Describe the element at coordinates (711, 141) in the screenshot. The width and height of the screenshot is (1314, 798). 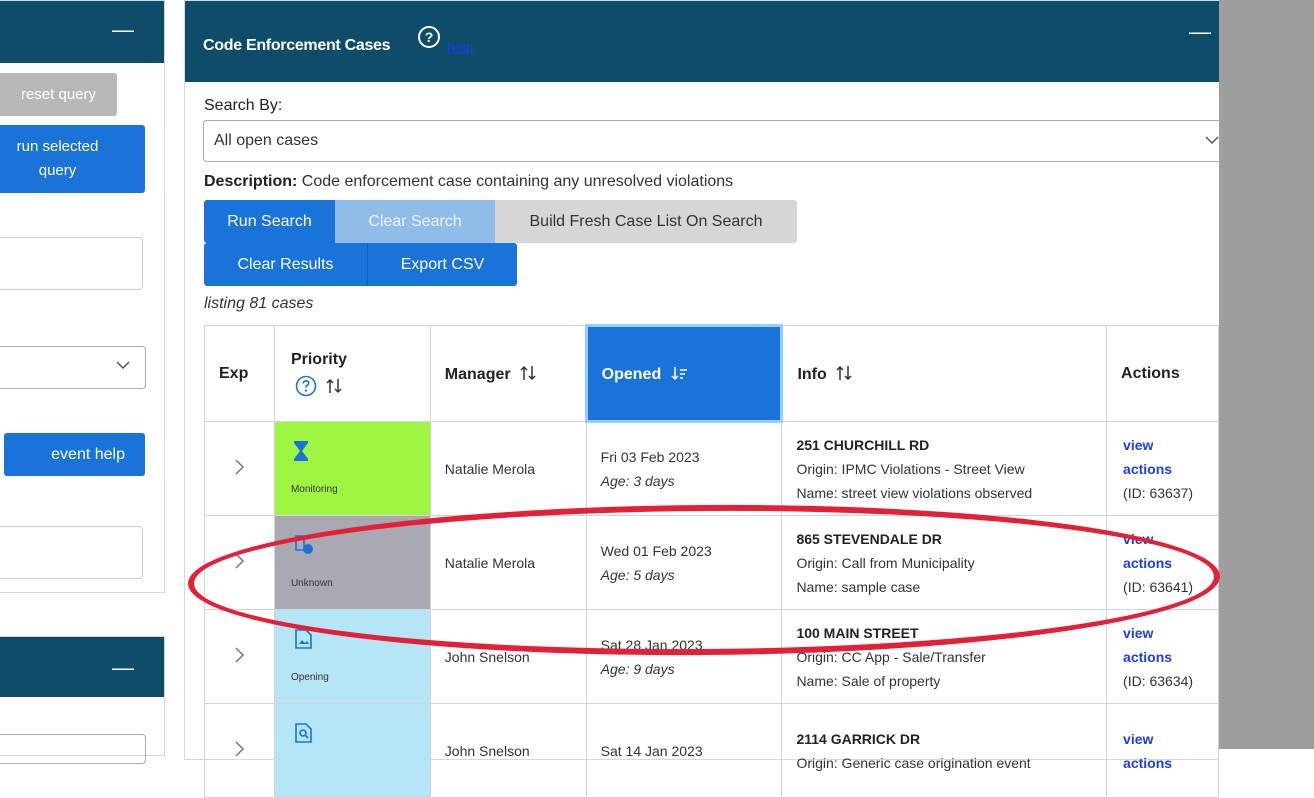
I see `query-select: All open cases` at that location.